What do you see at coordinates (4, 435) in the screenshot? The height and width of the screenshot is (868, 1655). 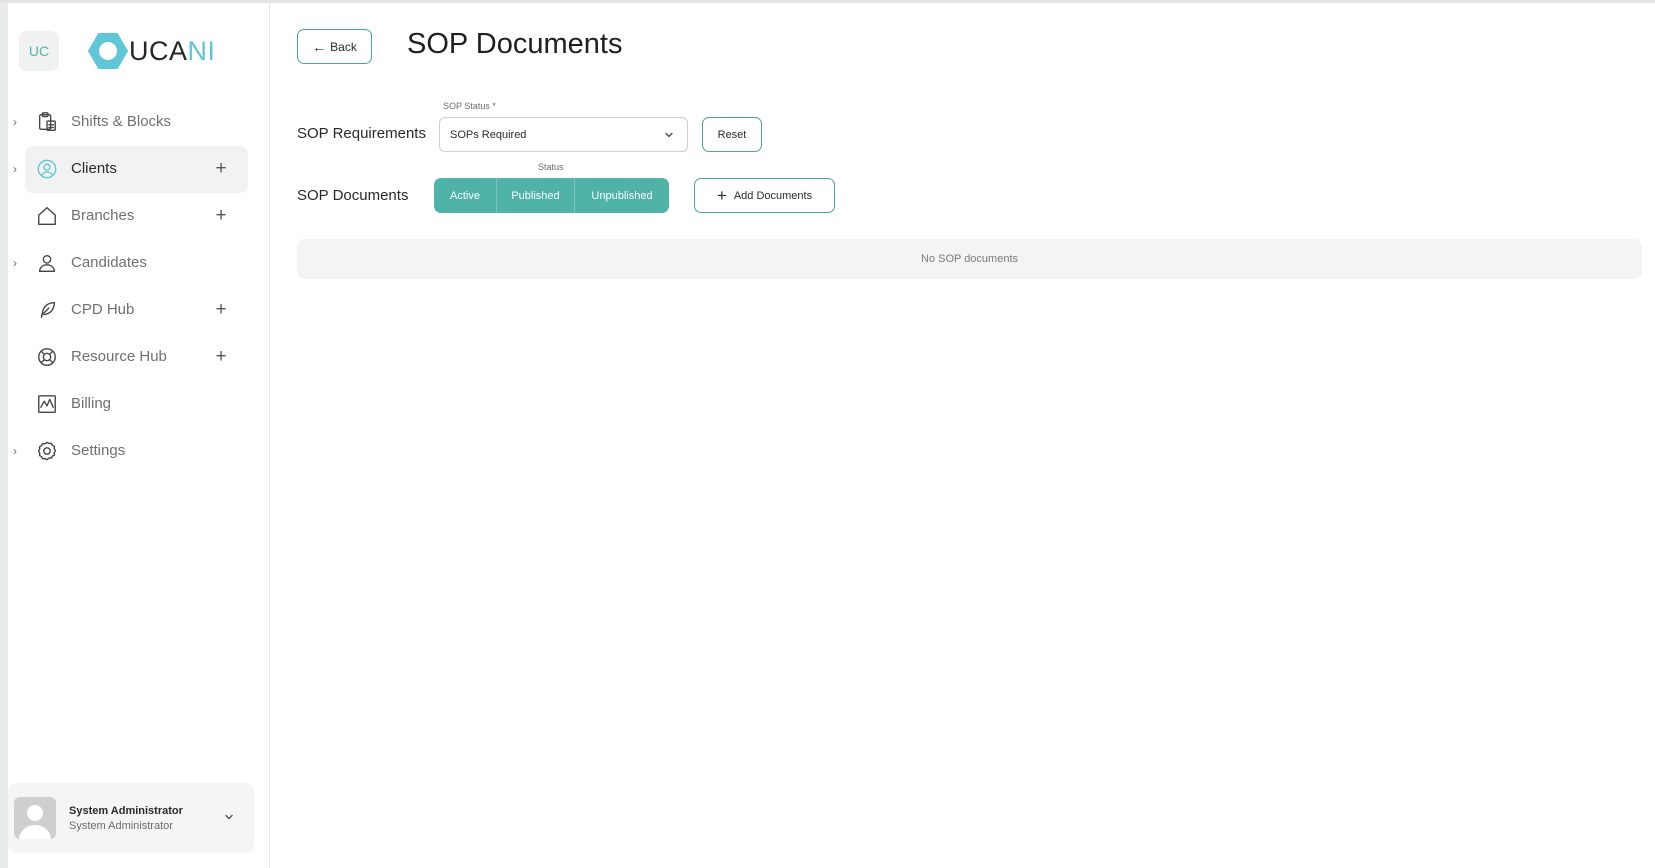 I see `window-left-edge` at bounding box center [4, 435].